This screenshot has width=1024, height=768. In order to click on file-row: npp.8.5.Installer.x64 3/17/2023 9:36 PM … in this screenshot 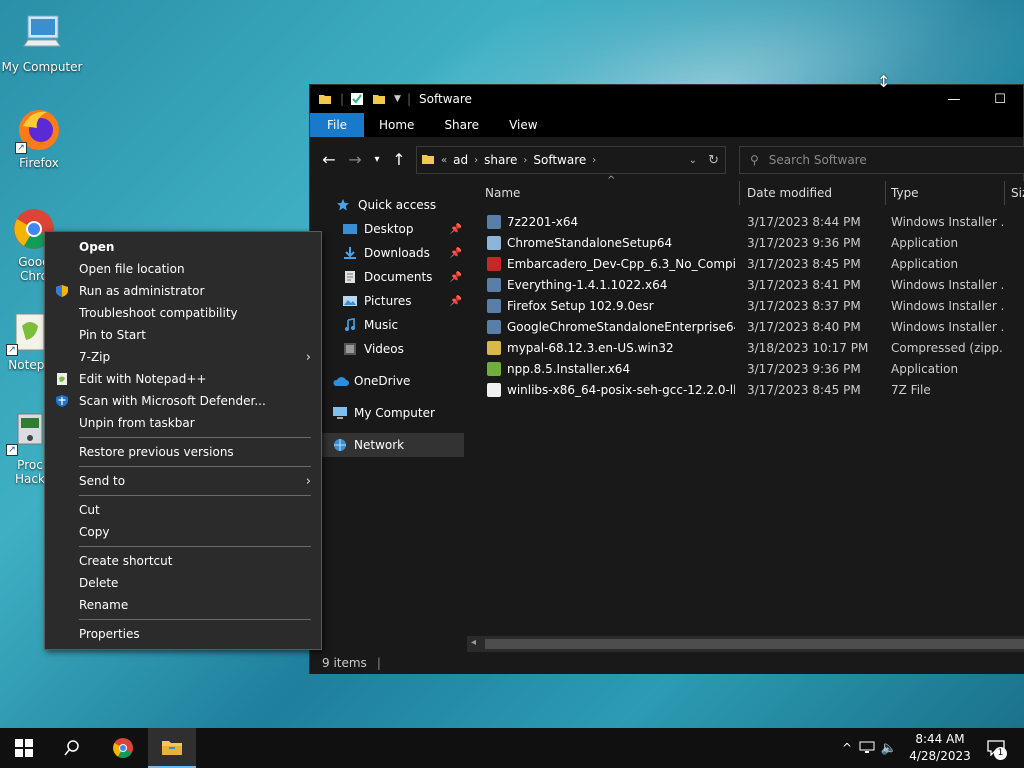, I will do `click(745, 369)`.